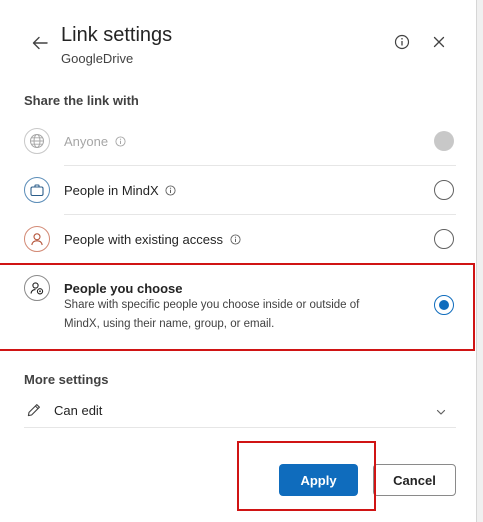 This screenshot has width=483, height=522. I want to click on chevron-down-icon, so click(441, 412).